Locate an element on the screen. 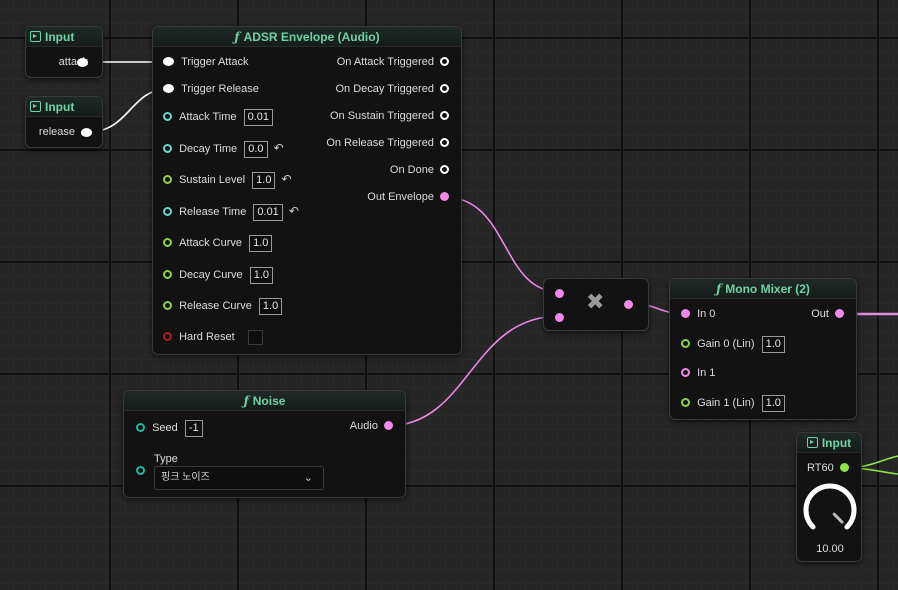  on-release-triggered-pin is located at coordinates (444, 142).